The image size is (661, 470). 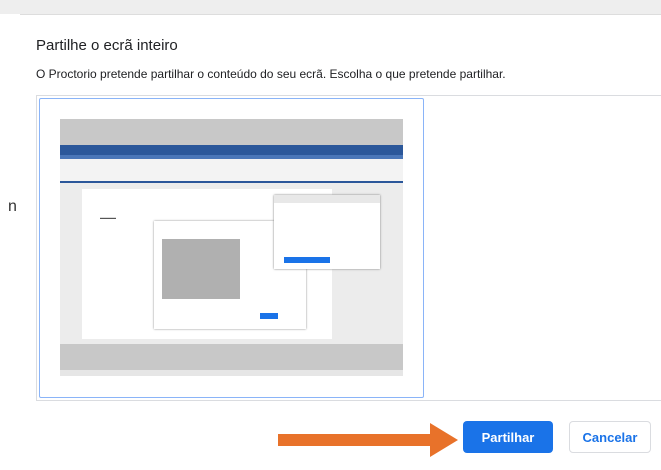 What do you see at coordinates (231, 164) in the screenshot?
I see `thumbnail-ribbon` at bounding box center [231, 164].